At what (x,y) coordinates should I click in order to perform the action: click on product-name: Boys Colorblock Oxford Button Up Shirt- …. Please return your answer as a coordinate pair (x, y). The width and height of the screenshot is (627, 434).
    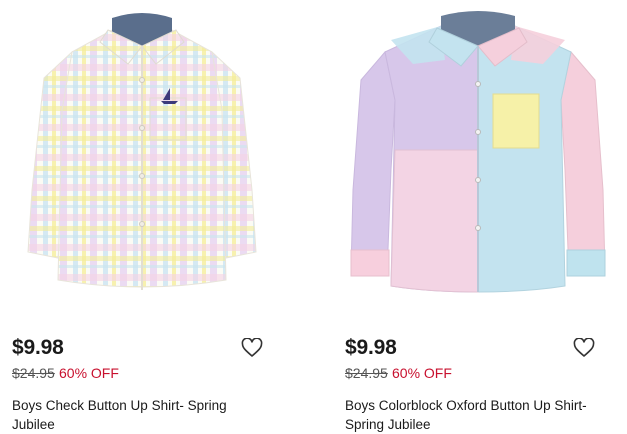
    Looking at the image, I should click on (477, 415).